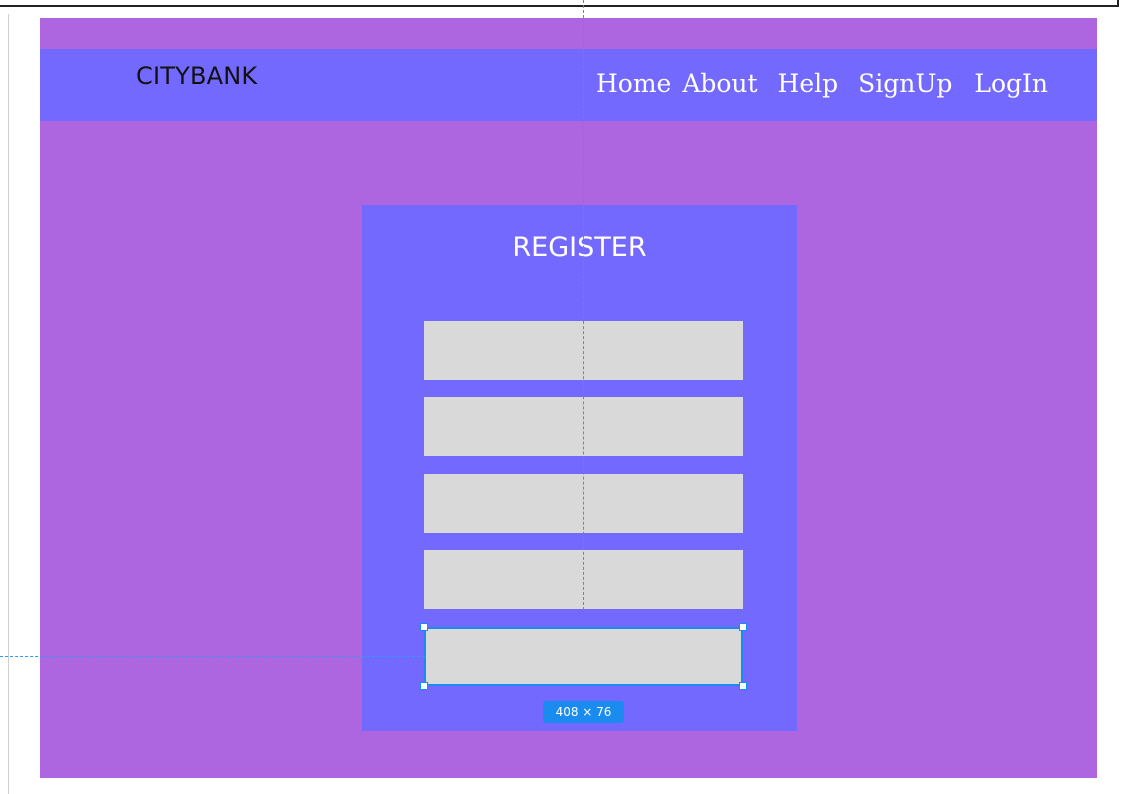 The width and height of the screenshot is (1123, 794). I want to click on alignment-guide-horizontal, so click(212, 656).